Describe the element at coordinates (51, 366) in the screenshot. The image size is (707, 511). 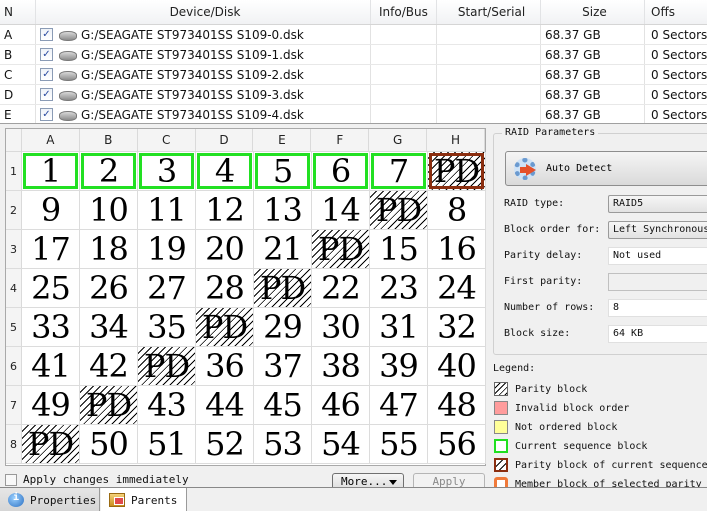
I see `data-block-cell: 41` at that location.